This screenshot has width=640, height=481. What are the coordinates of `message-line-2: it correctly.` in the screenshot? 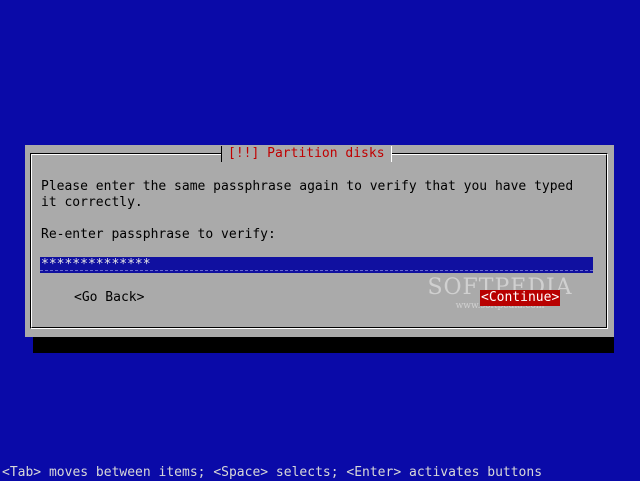 It's located at (92, 202).